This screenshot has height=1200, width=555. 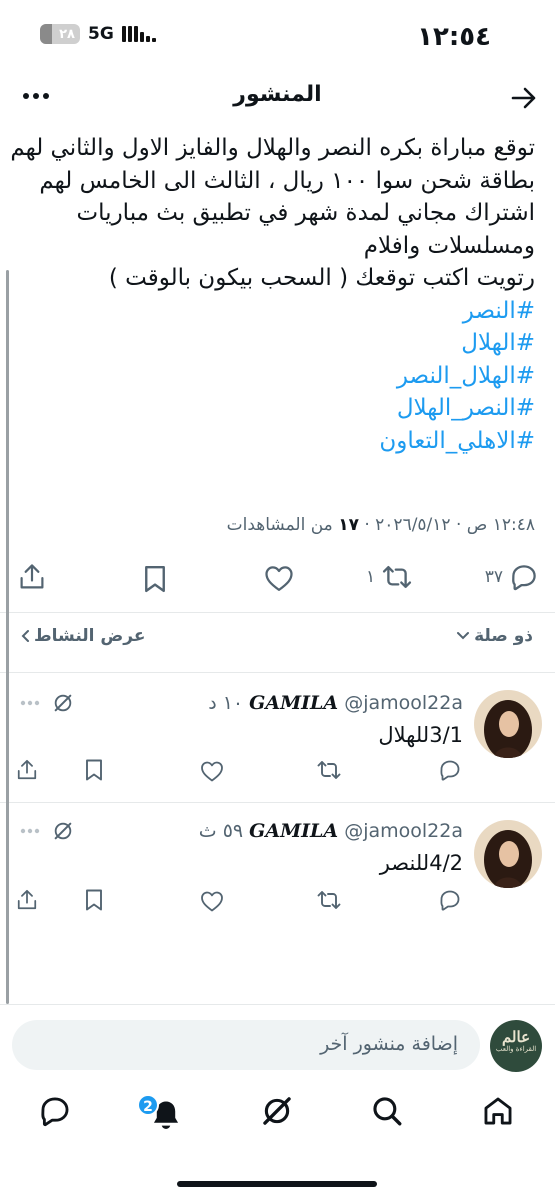 I want to click on home-tab, so click(x=498, y=1111).